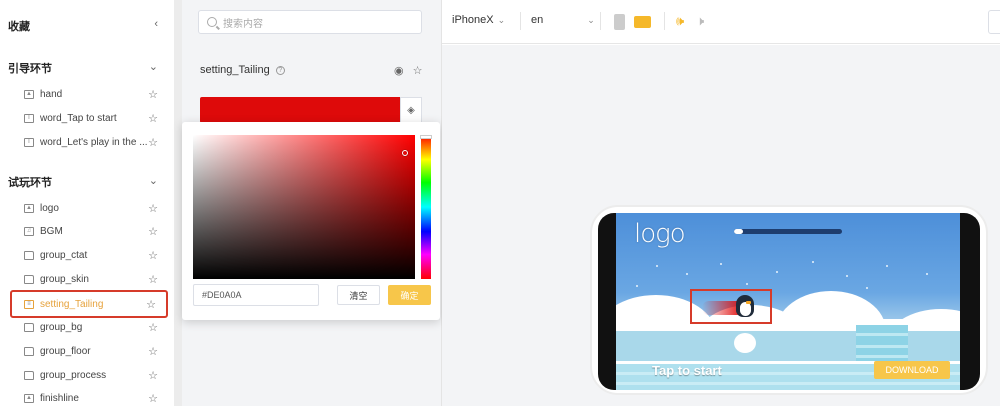  I want to click on music-icon: ♫, so click(29, 231).